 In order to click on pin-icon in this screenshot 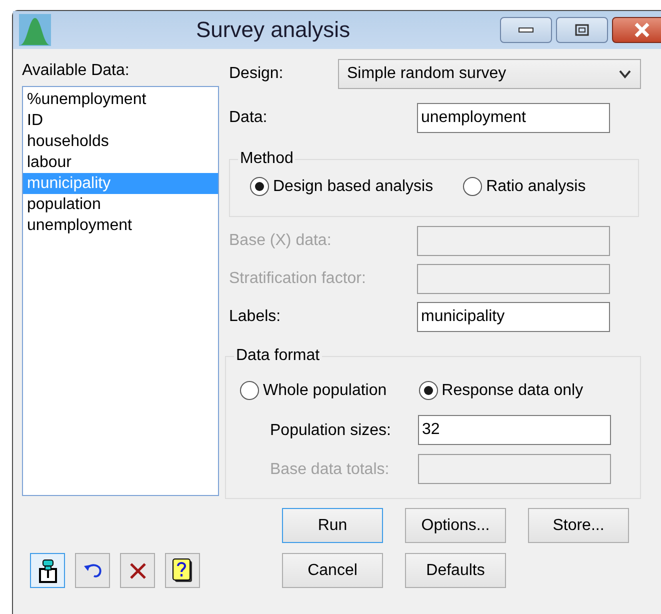, I will do `click(47, 571)`.